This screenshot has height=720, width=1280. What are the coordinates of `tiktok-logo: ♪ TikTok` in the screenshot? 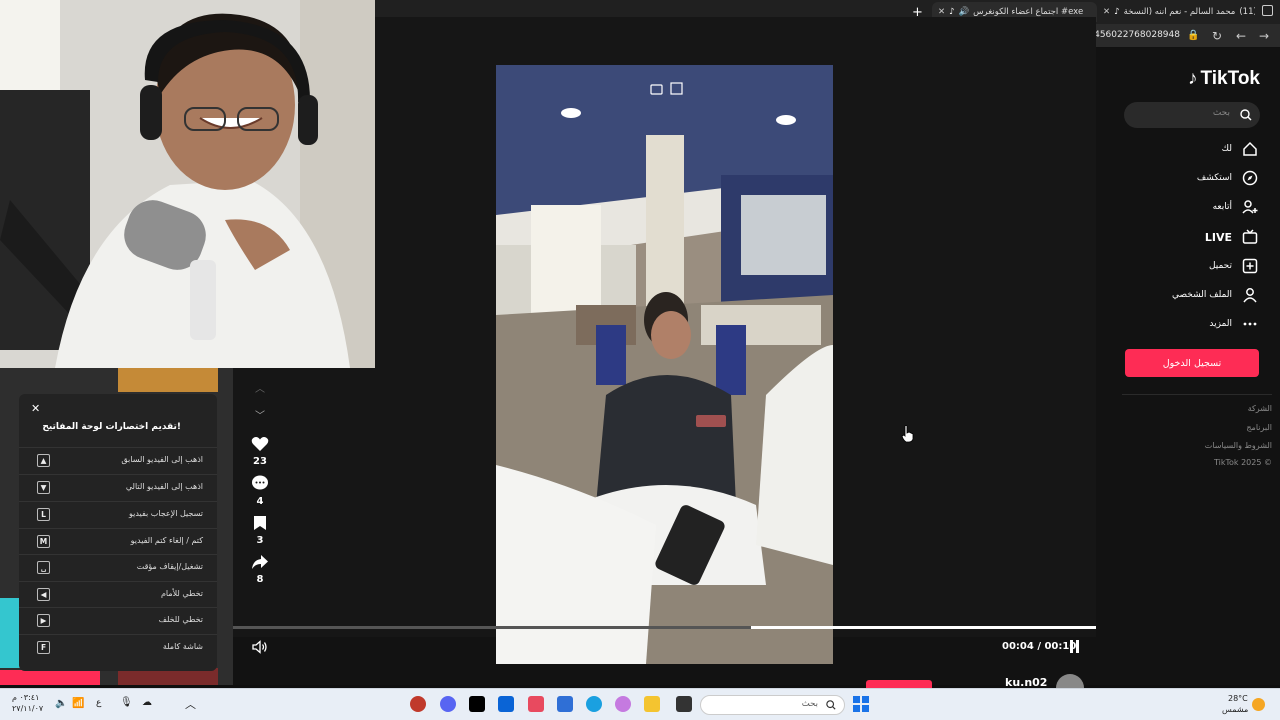 It's located at (1224, 79).